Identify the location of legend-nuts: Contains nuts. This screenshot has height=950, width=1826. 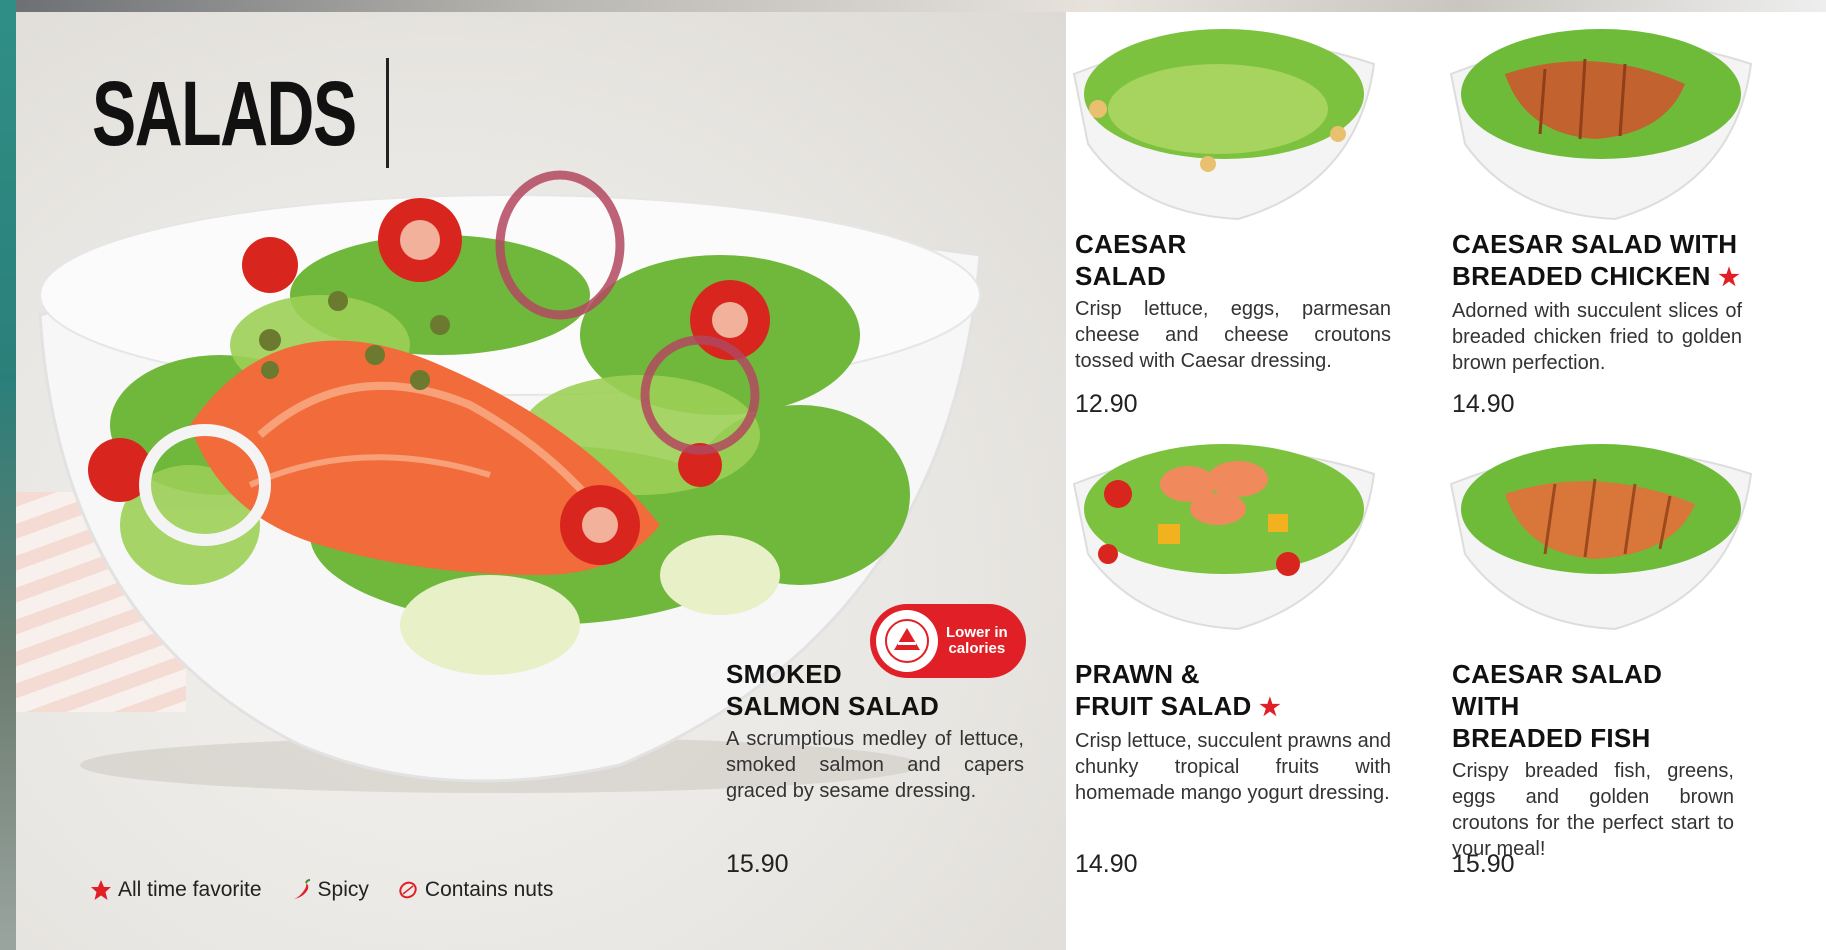
(475, 890).